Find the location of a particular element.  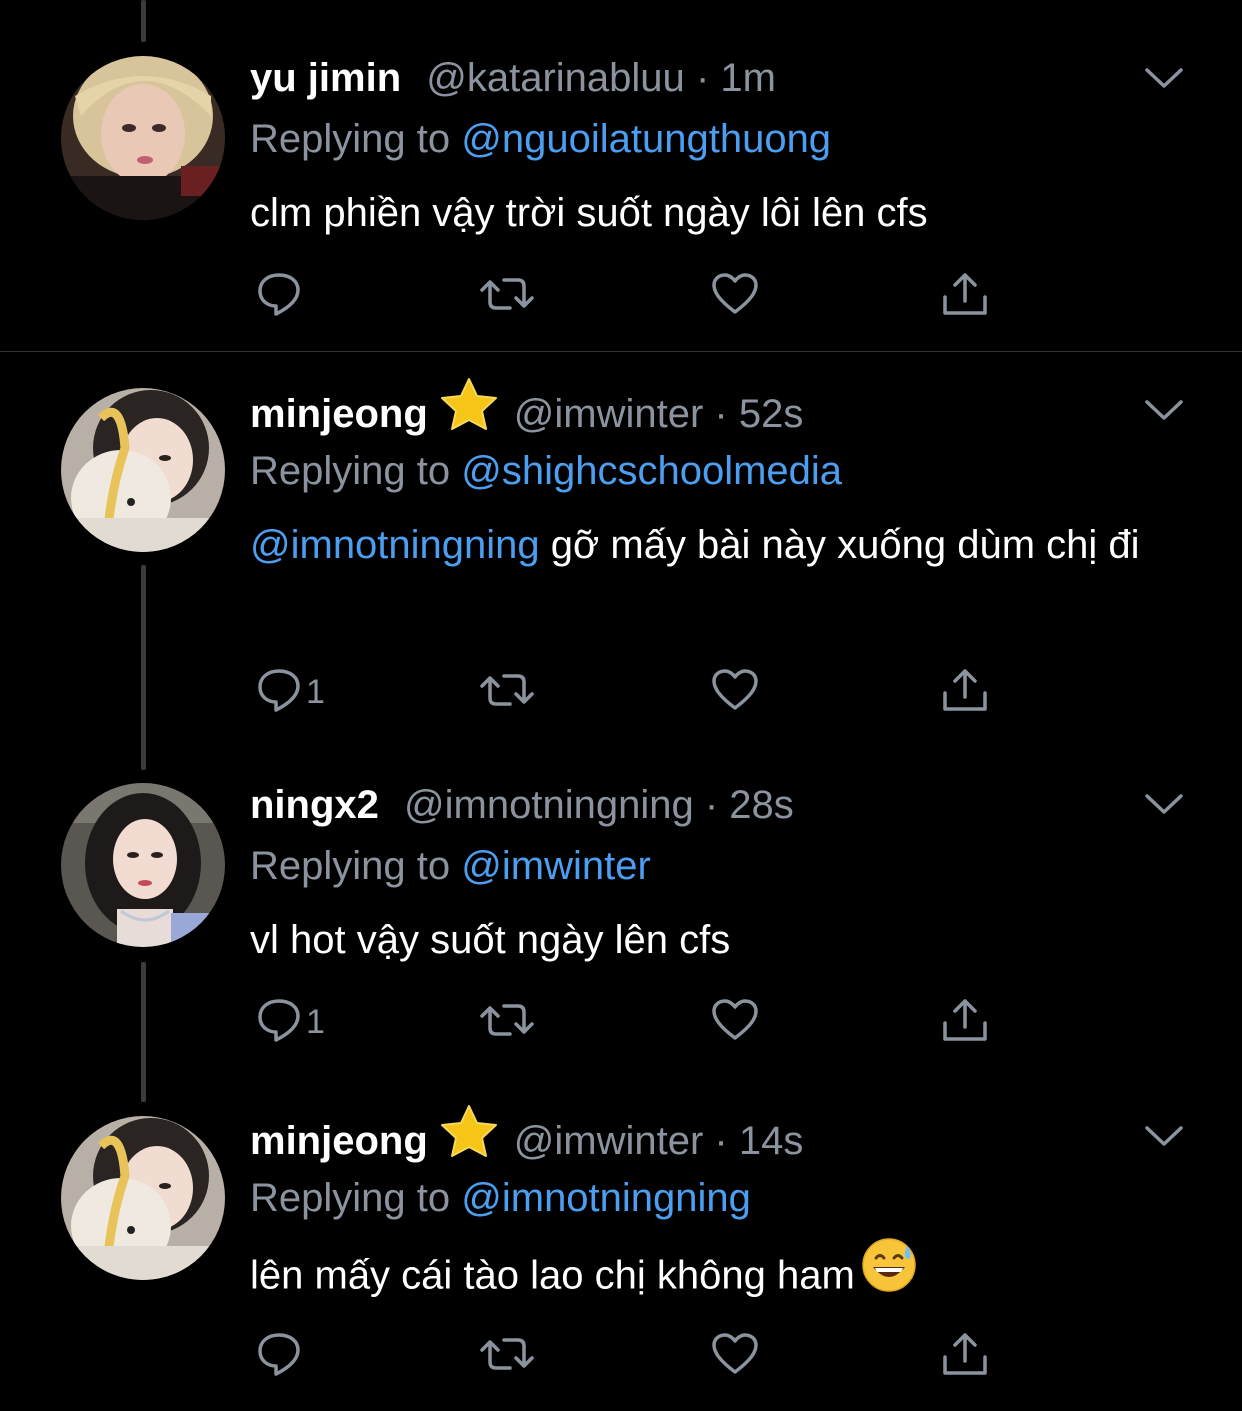

tweet-text-content: clm phiền vậy trời suốt ngày lôi lên cfs is located at coordinates (589, 213).